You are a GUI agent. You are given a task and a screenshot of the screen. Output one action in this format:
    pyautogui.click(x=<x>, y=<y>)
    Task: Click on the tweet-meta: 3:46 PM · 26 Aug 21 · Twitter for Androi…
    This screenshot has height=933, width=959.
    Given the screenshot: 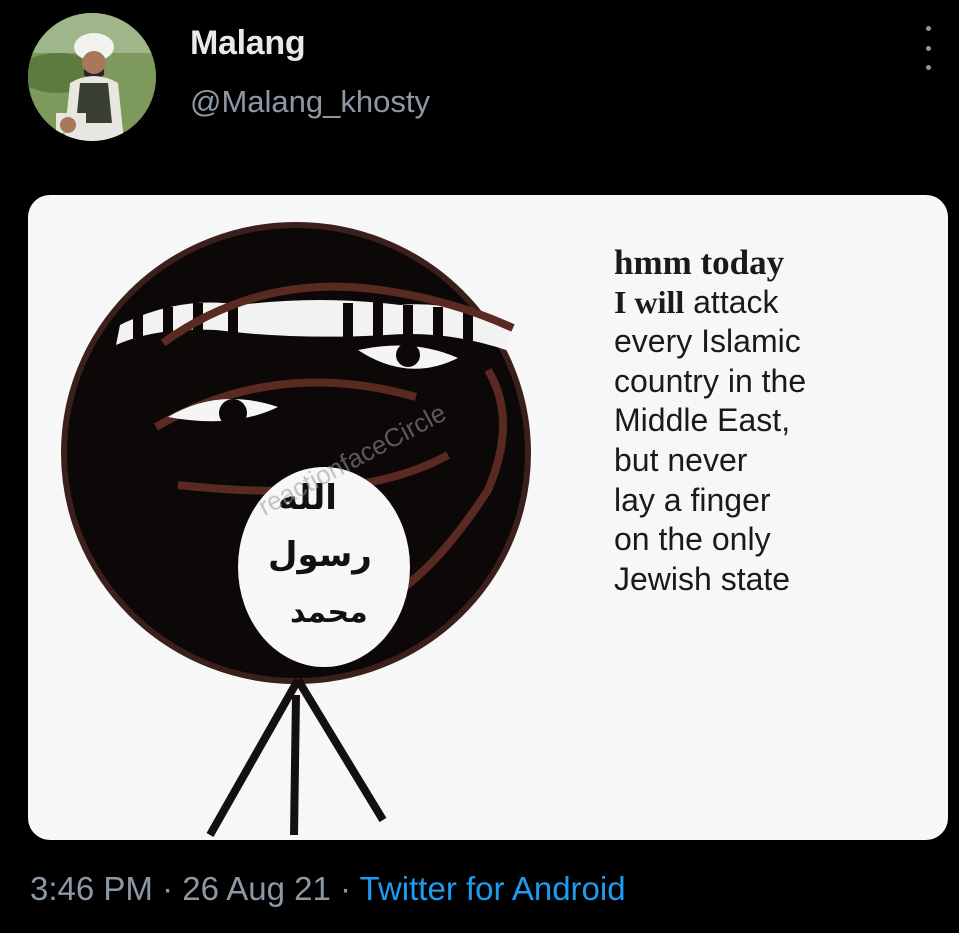 What is the action you would take?
    pyautogui.click(x=328, y=889)
    